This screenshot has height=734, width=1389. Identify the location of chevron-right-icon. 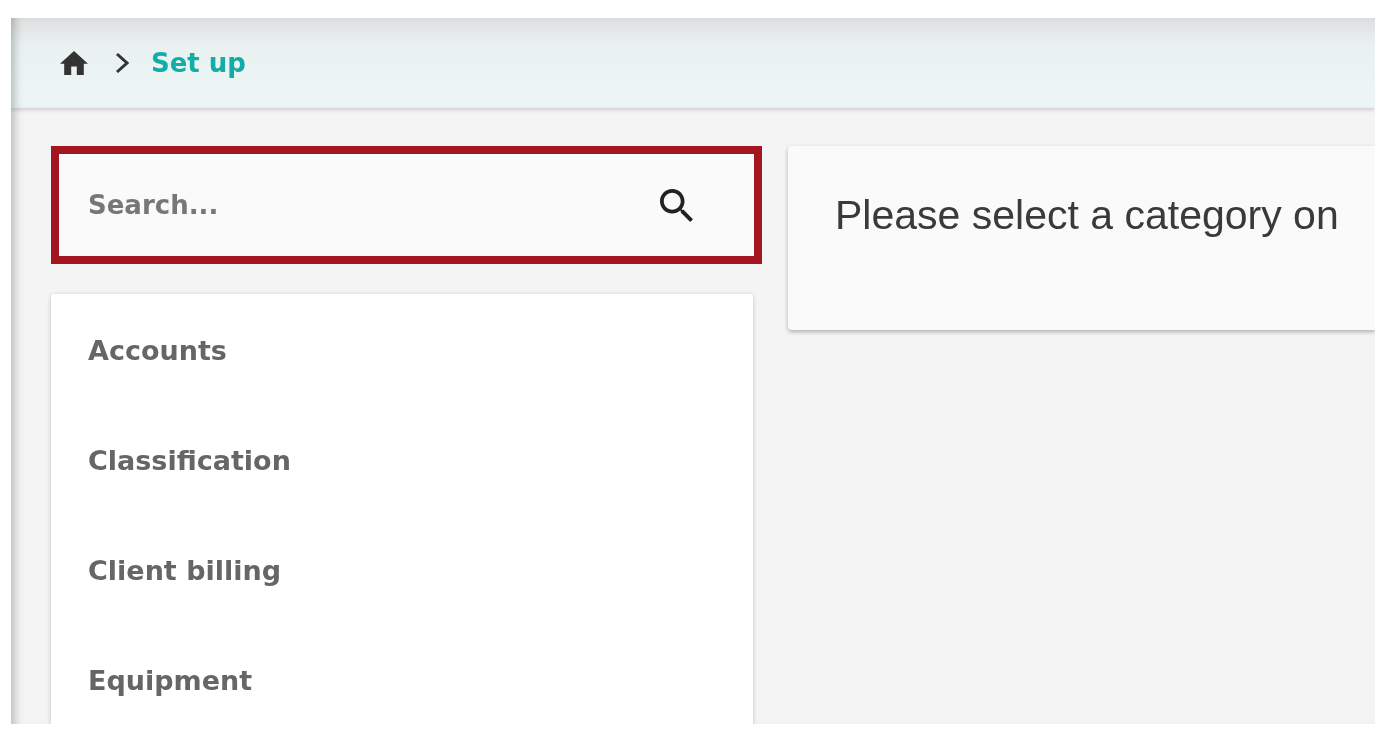
(122, 63).